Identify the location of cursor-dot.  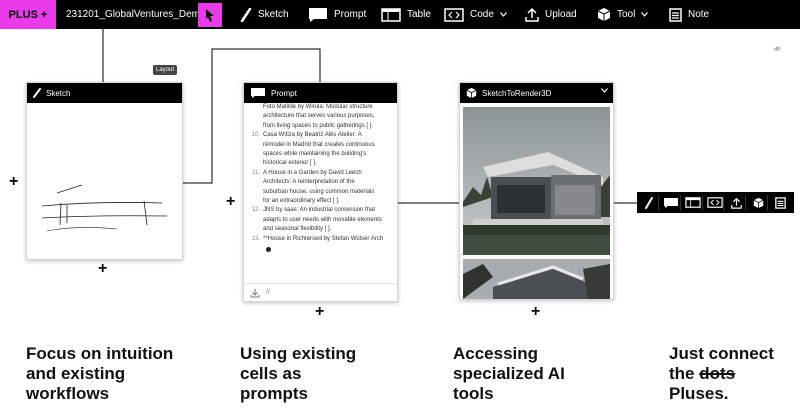
(268, 250).